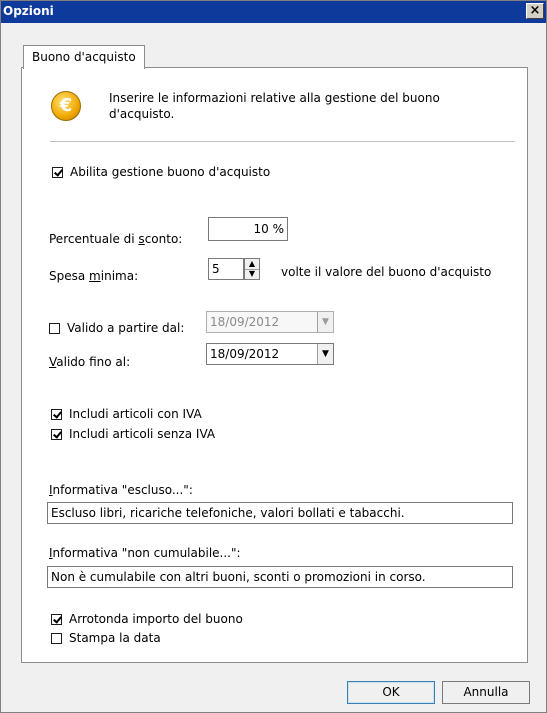 The image size is (547, 713). Describe the element at coordinates (142, 434) in the screenshot. I see `include-no-vat-label: Includi articoli senza IVA` at that location.